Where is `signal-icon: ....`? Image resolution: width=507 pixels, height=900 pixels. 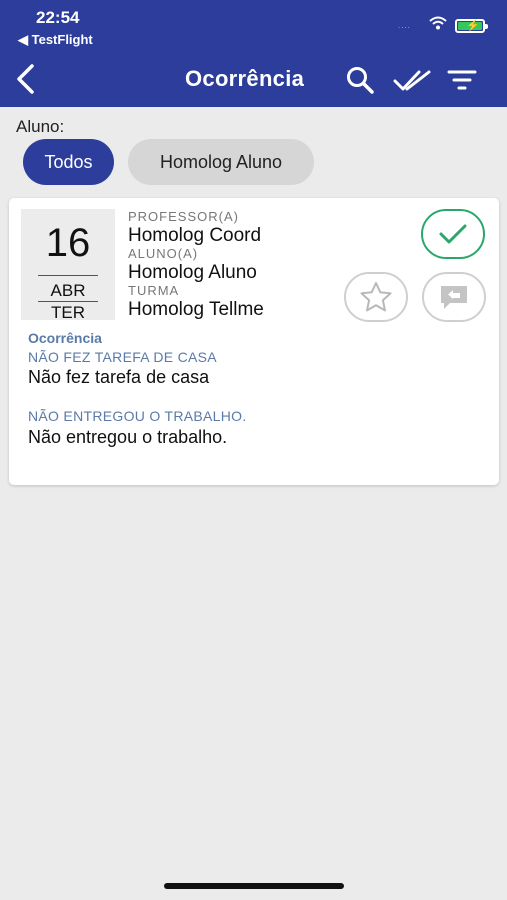
signal-icon: .... is located at coordinates (404, 25).